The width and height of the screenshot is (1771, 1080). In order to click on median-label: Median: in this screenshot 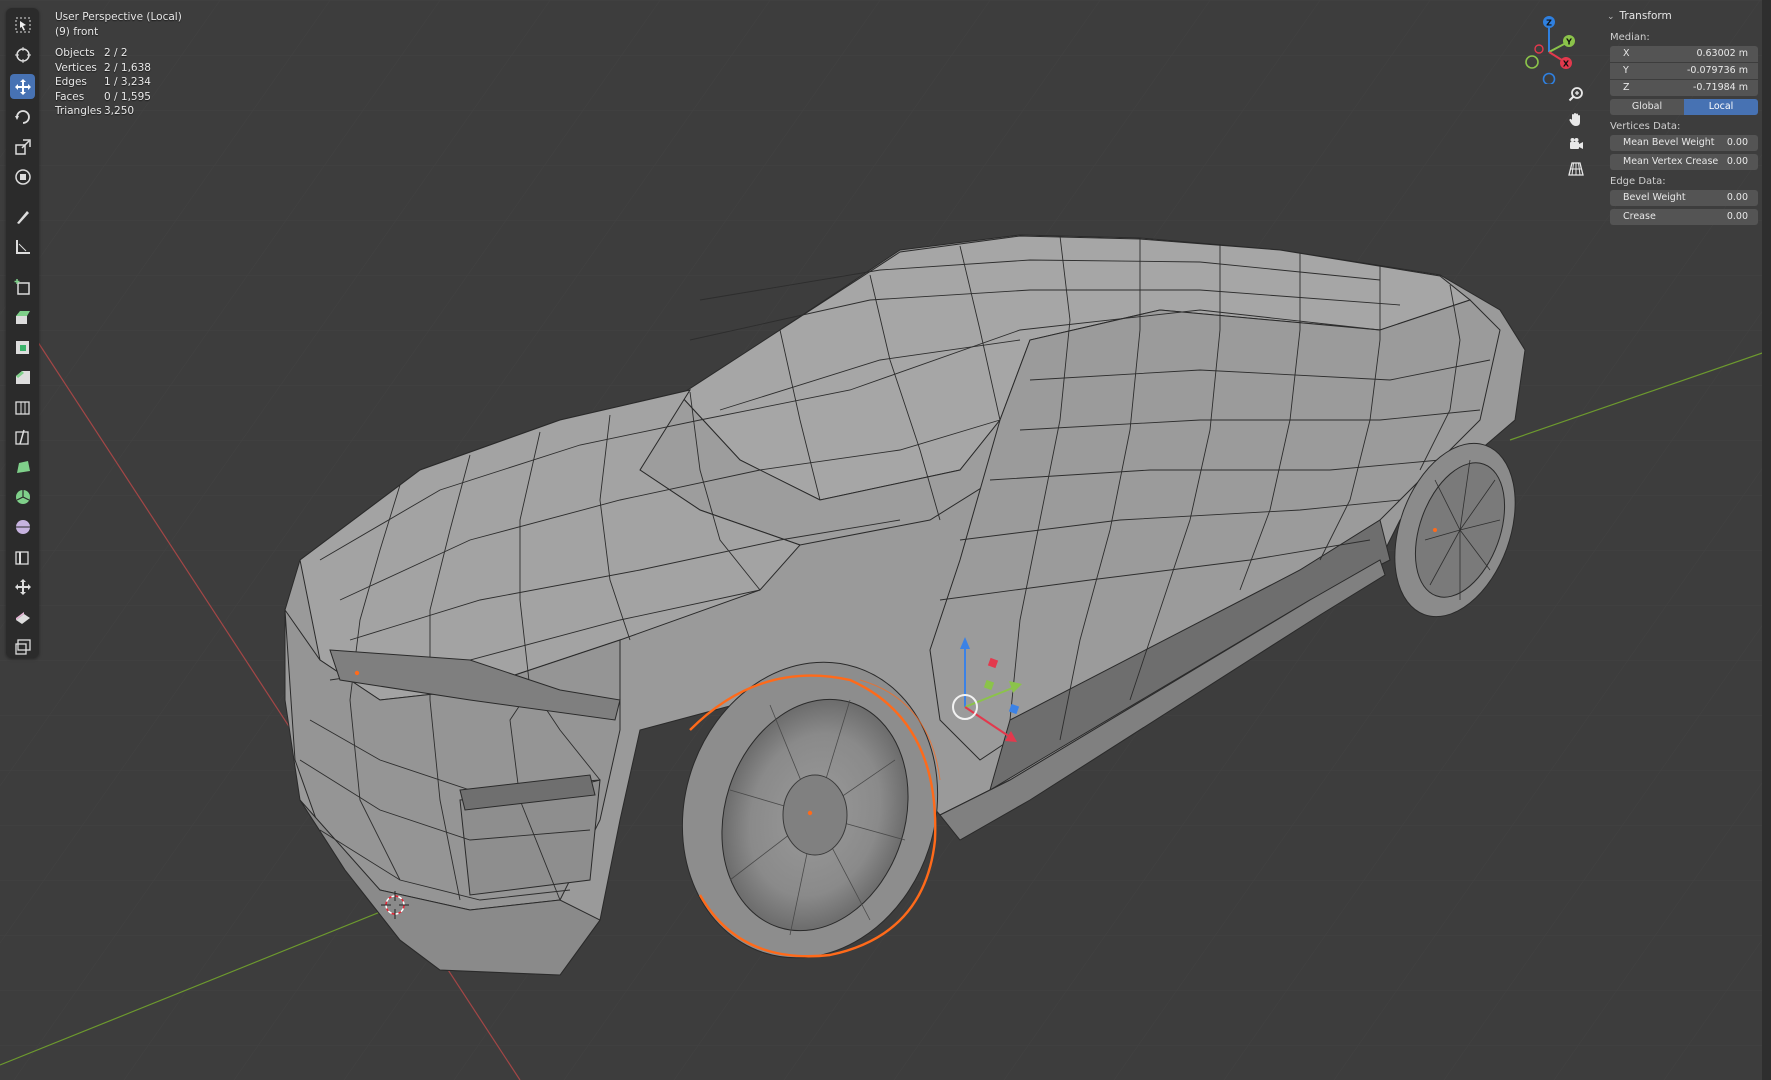, I will do `click(1630, 37)`.